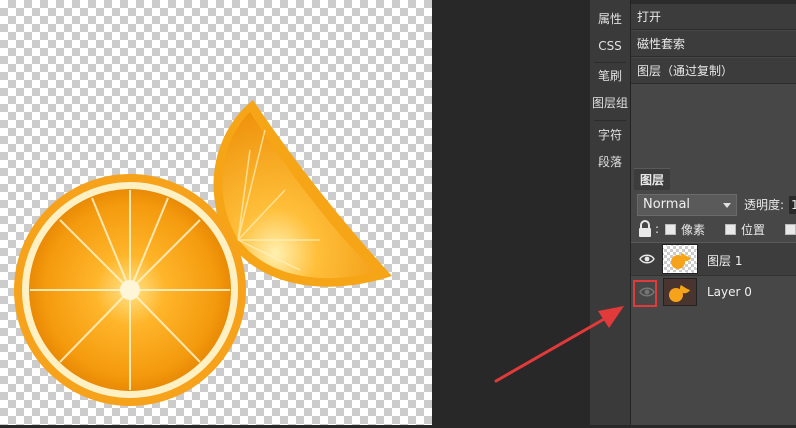  What do you see at coordinates (645, 228) in the screenshot?
I see `lock-icon` at bounding box center [645, 228].